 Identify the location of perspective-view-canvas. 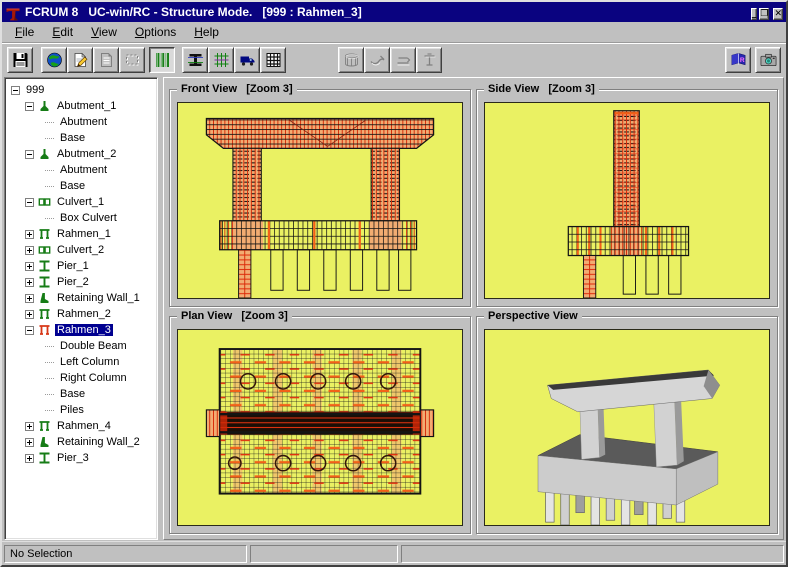
(627, 427).